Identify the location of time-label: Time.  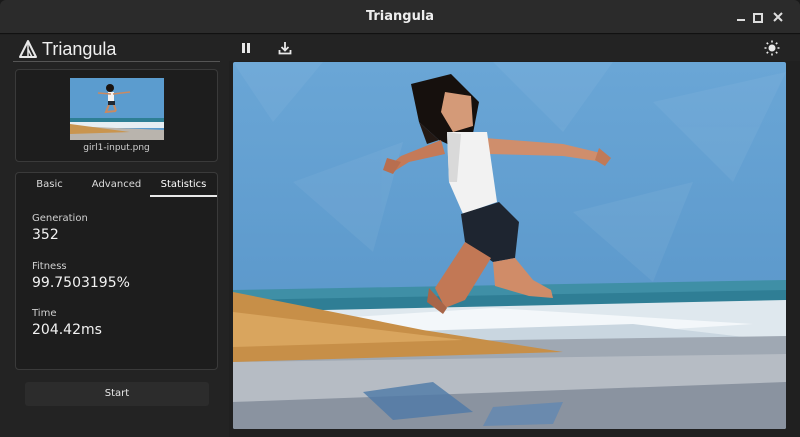
(44, 313).